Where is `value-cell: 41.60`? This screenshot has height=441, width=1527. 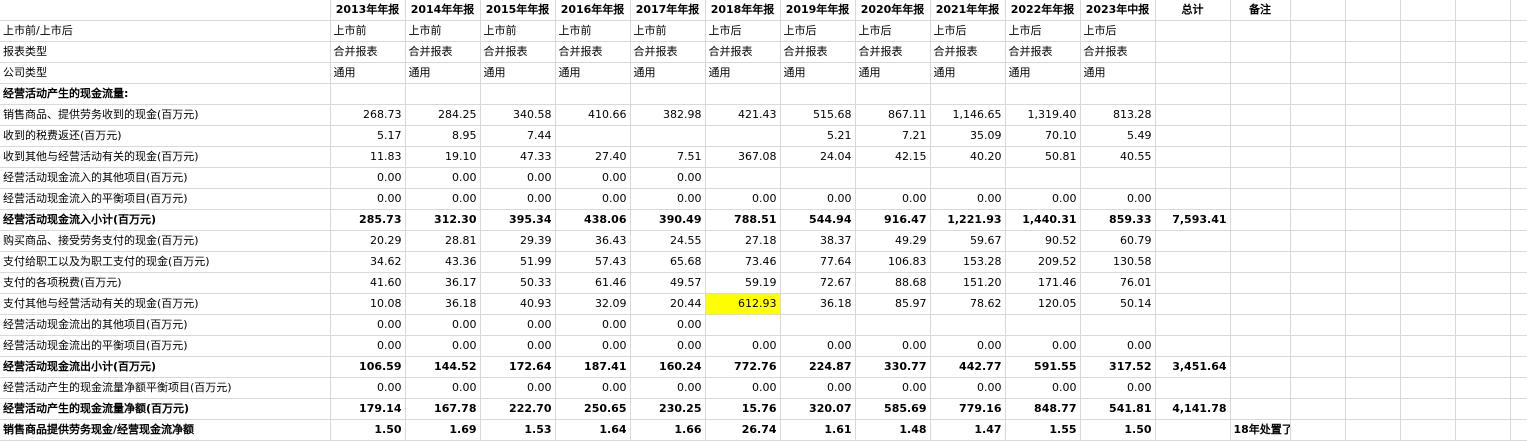
value-cell: 41.60 is located at coordinates (368, 283).